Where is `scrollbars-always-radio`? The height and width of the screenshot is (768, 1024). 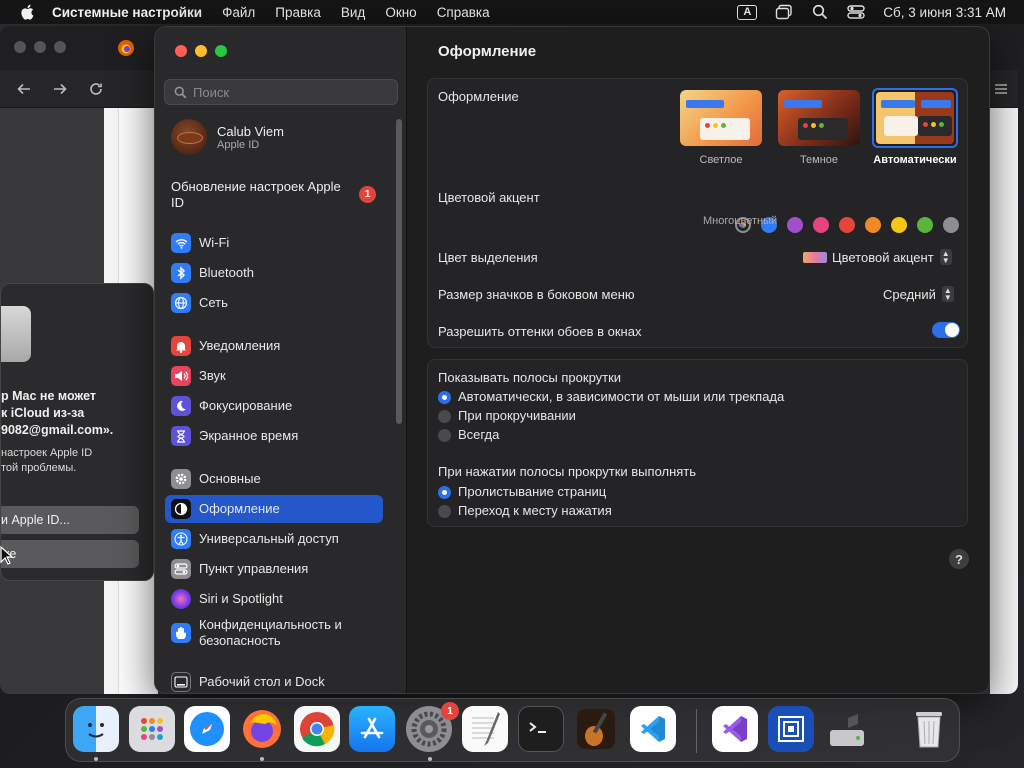
scrollbars-always-radio is located at coordinates (444, 435).